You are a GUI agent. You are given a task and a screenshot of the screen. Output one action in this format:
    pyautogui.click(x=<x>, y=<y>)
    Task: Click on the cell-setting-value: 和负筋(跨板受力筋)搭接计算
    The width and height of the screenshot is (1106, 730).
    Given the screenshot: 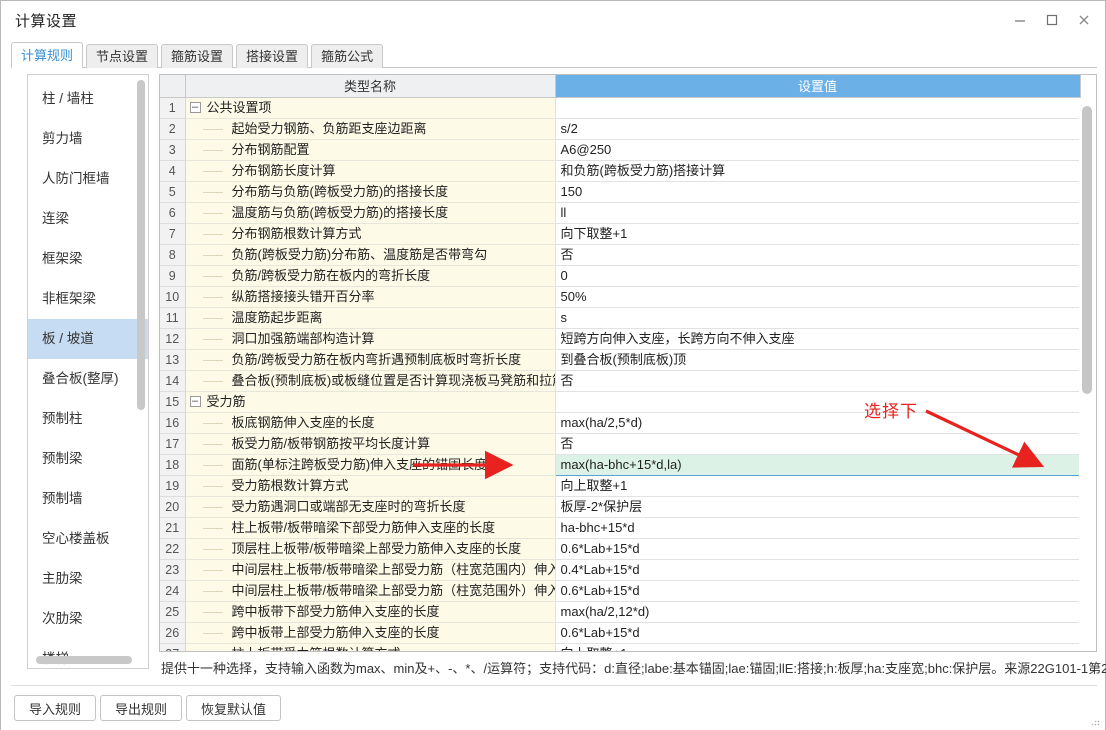 What is the action you would take?
    pyautogui.click(x=818, y=171)
    